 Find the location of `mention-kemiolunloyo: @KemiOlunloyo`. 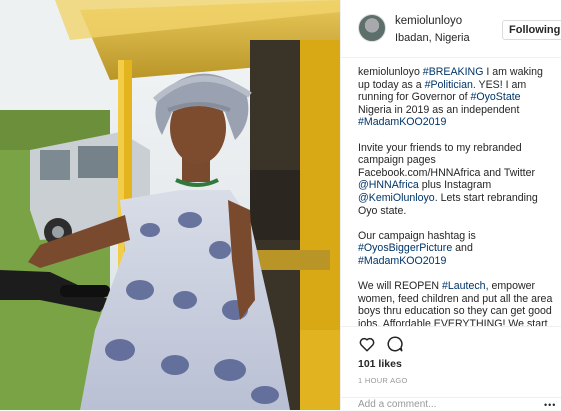

mention-kemiolunloyo: @KemiOlunloyo is located at coordinates (396, 198).